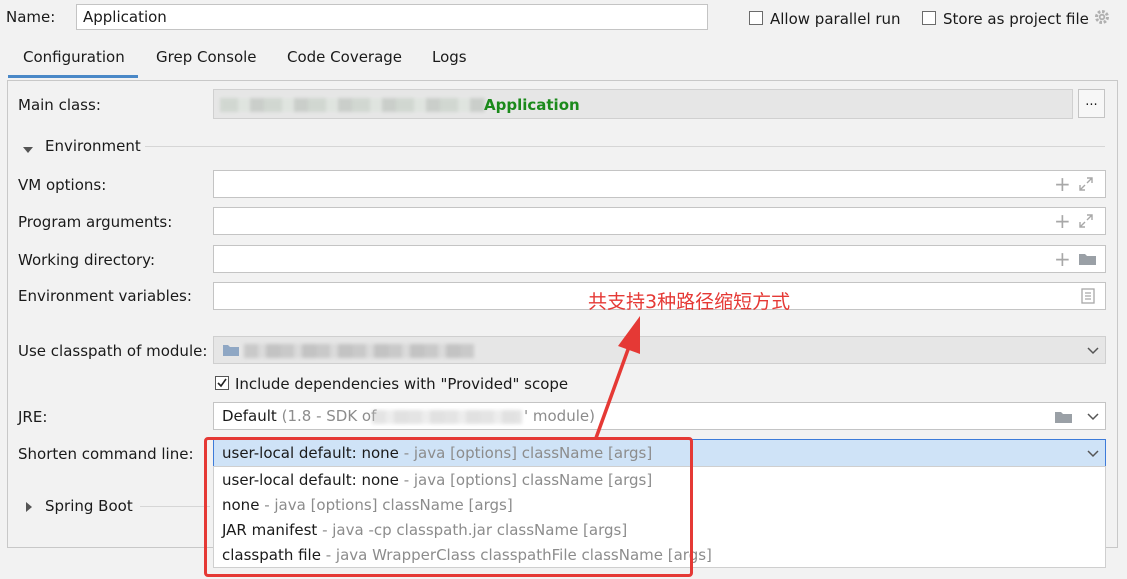  I want to click on vm-options-label: VM options:, so click(62, 185).